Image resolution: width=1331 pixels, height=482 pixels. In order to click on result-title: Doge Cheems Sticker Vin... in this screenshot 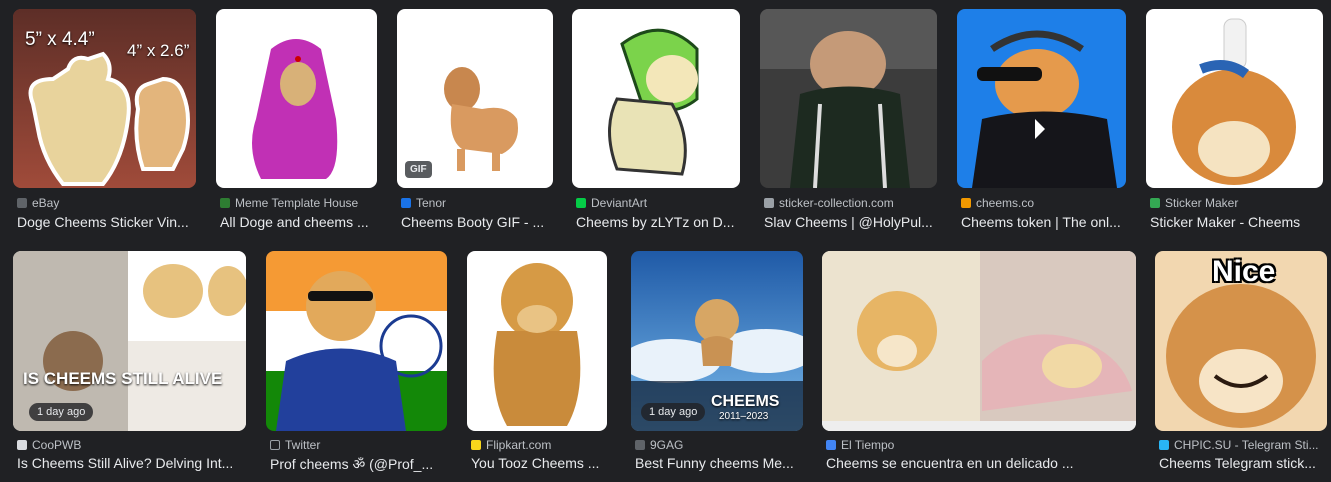, I will do `click(108, 222)`.